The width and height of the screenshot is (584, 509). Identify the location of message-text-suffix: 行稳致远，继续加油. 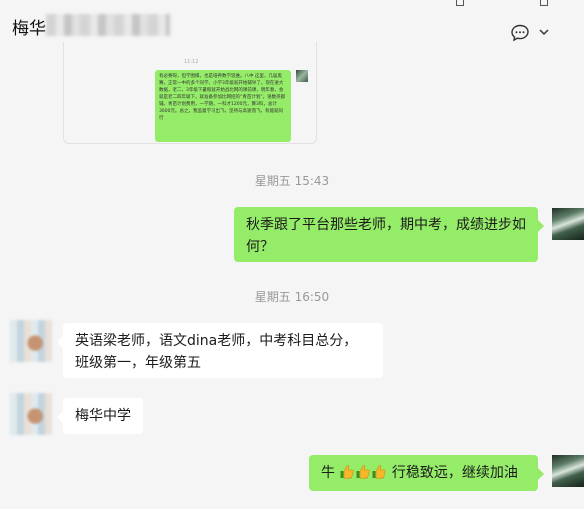
(454, 473).